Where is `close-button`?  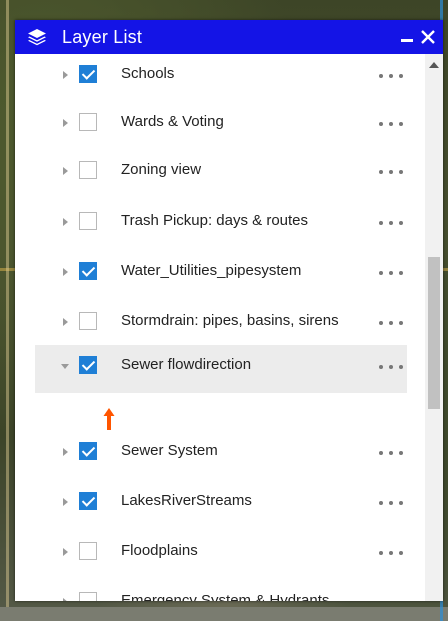
close-button is located at coordinates (428, 37).